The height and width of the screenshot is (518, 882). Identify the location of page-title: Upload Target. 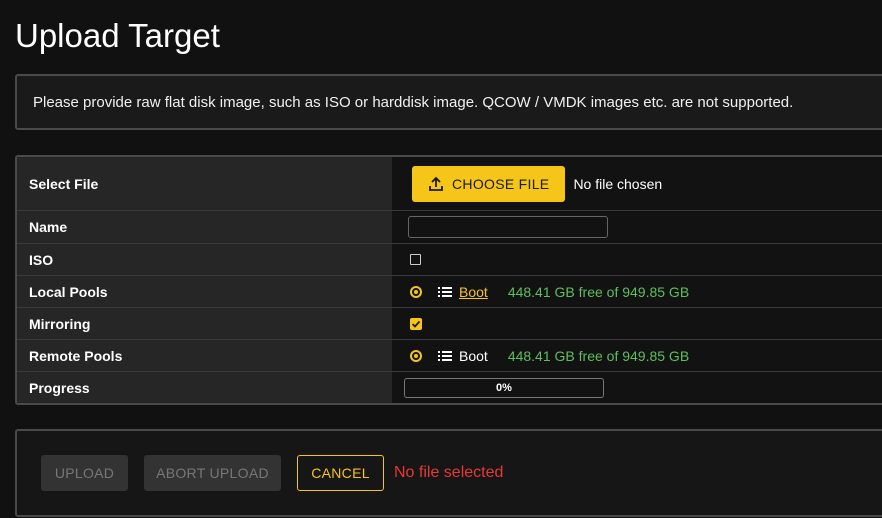
(117, 35).